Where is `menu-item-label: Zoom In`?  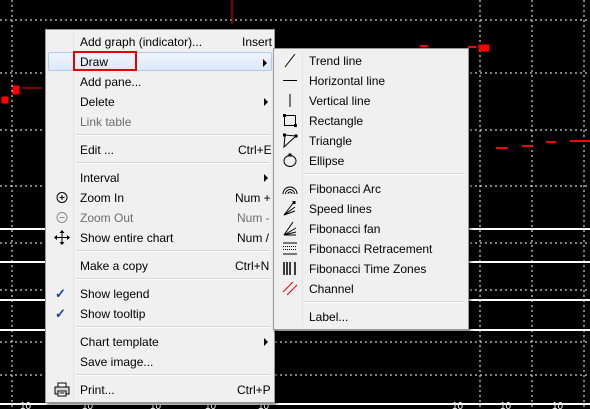
menu-item-label: Zoom In is located at coordinates (102, 198).